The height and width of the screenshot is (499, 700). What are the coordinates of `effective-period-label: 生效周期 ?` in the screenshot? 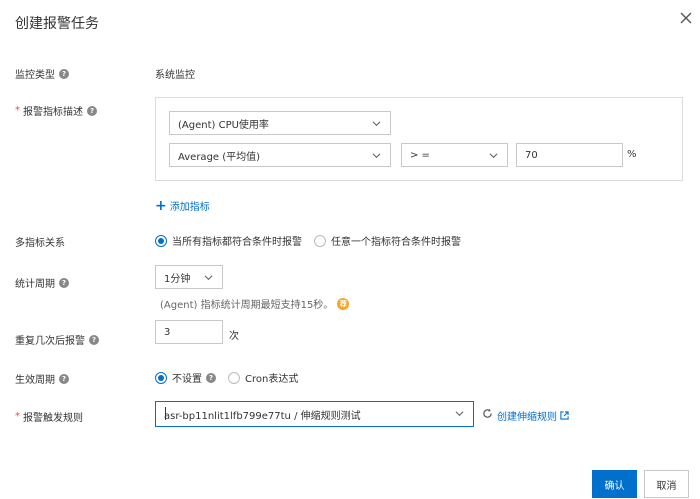 It's located at (42, 378).